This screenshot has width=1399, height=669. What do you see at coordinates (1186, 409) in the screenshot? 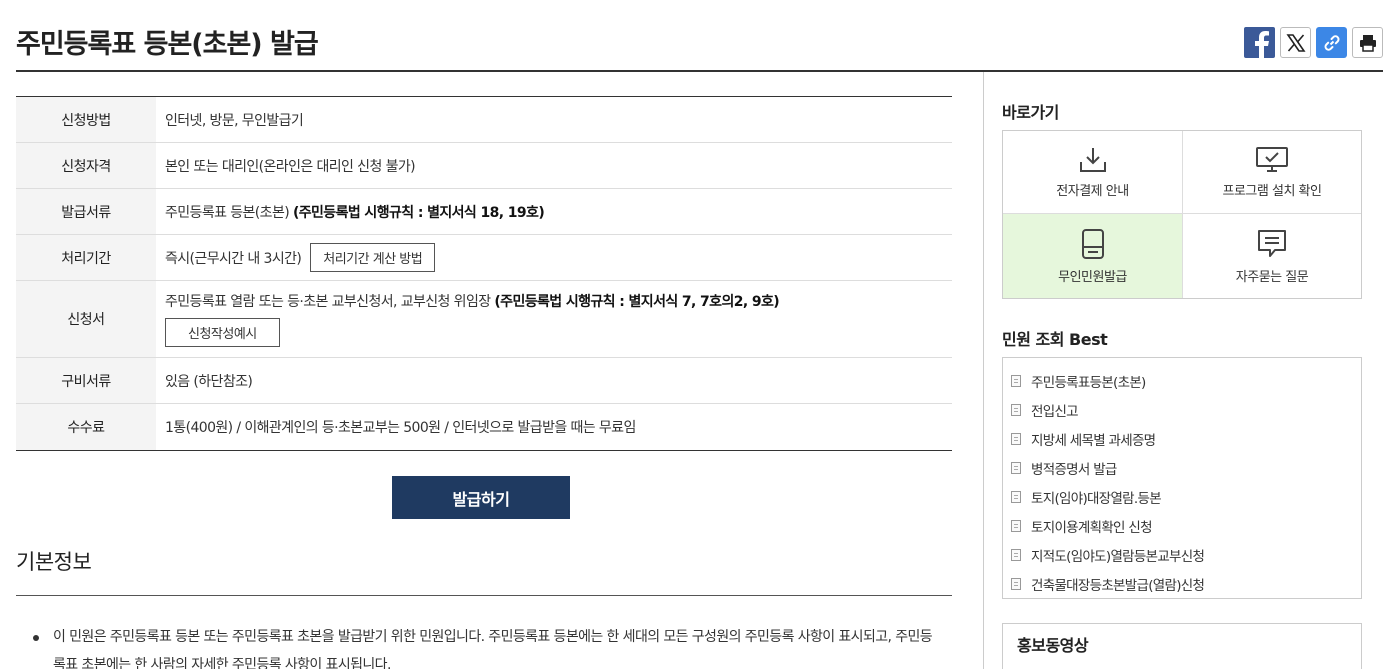
I see `best-list-item: 전입신고` at bounding box center [1186, 409].